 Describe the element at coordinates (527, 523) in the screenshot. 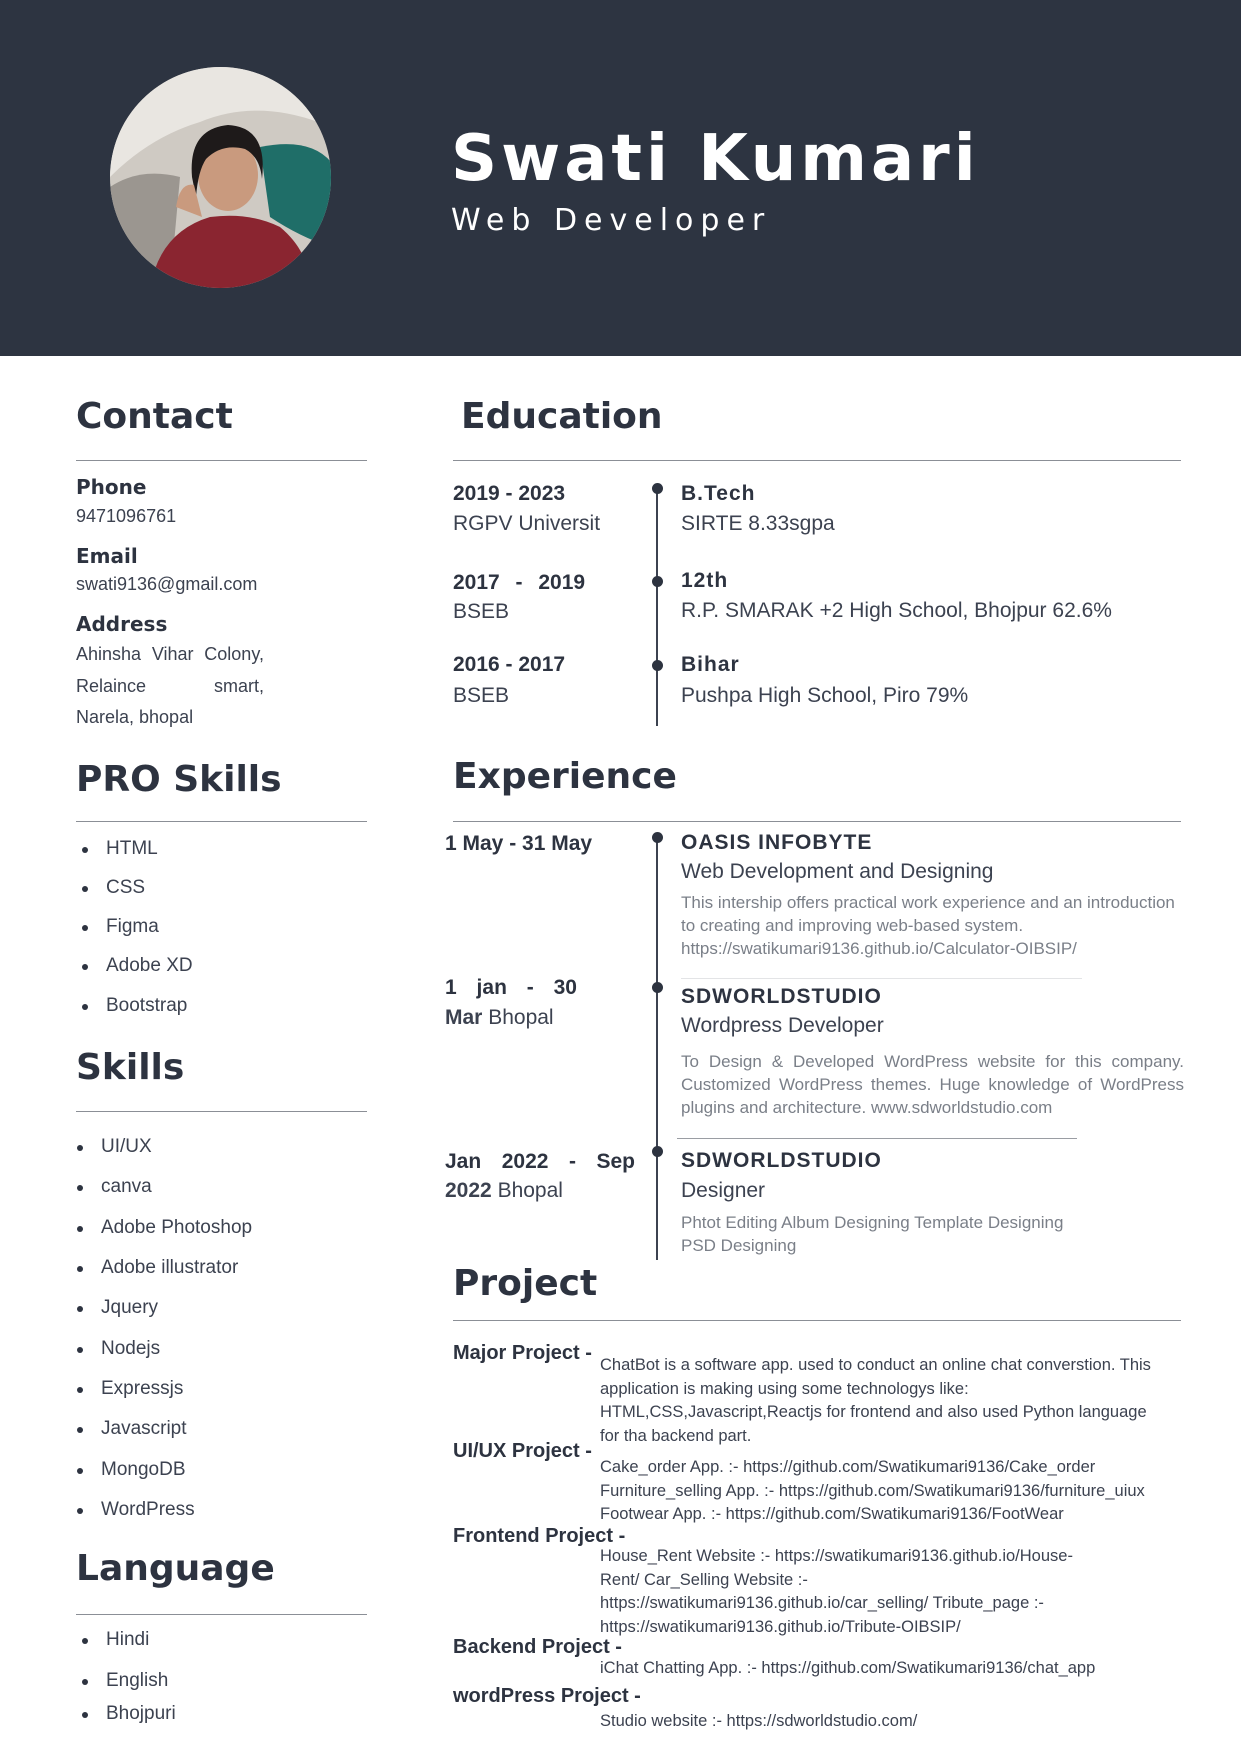

I see `education-board: RGPV Universit` at that location.